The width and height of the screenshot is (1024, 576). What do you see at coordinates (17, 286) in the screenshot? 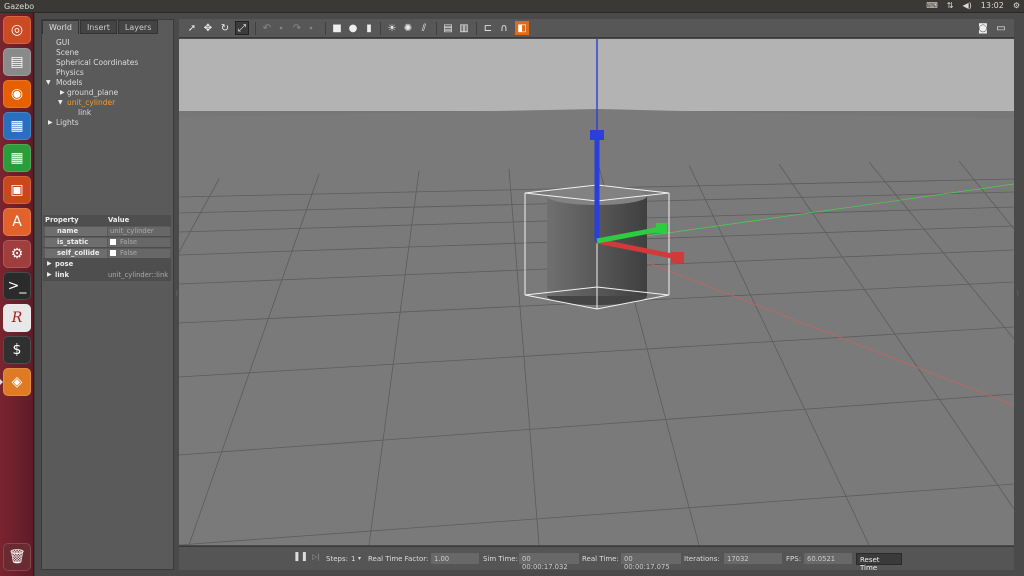
I see `terminal-icon: >_` at bounding box center [17, 286].